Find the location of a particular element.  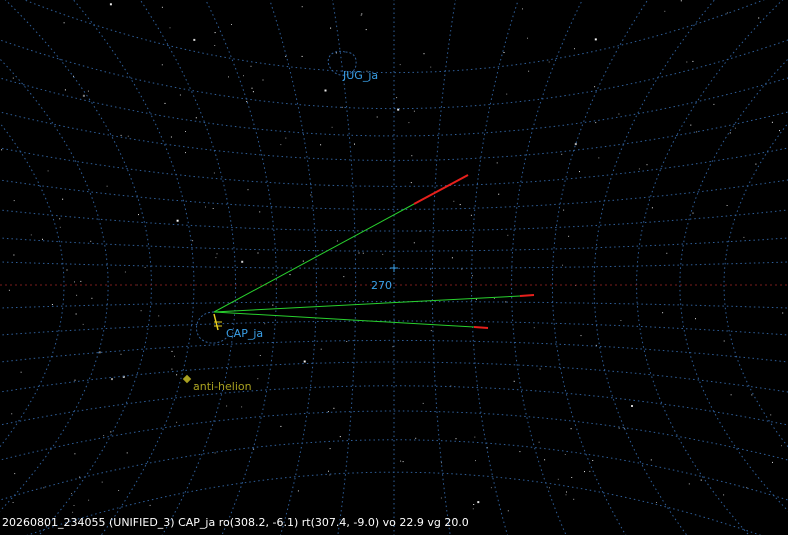

diamond-icon is located at coordinates (187, 379).